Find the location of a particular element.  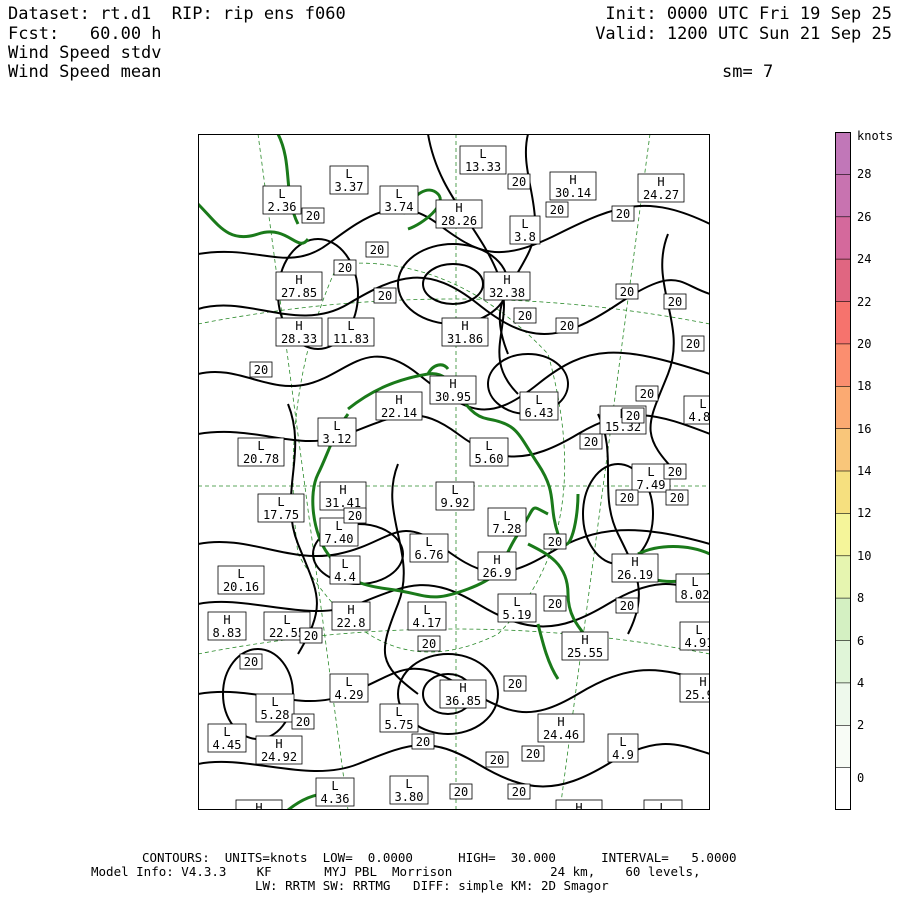

high-label: H30.14 is located at coordinates (573, 186).